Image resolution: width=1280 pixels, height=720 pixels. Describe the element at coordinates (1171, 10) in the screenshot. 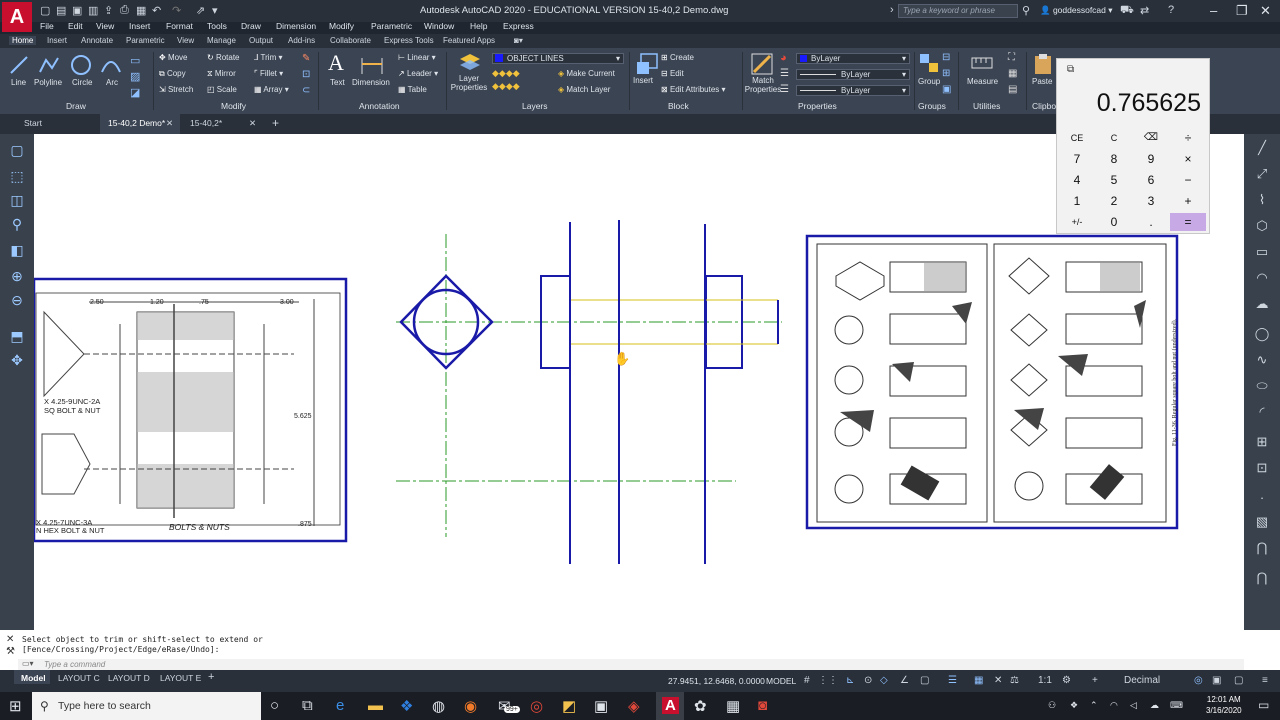

I see `help-icon: ?` at that location.